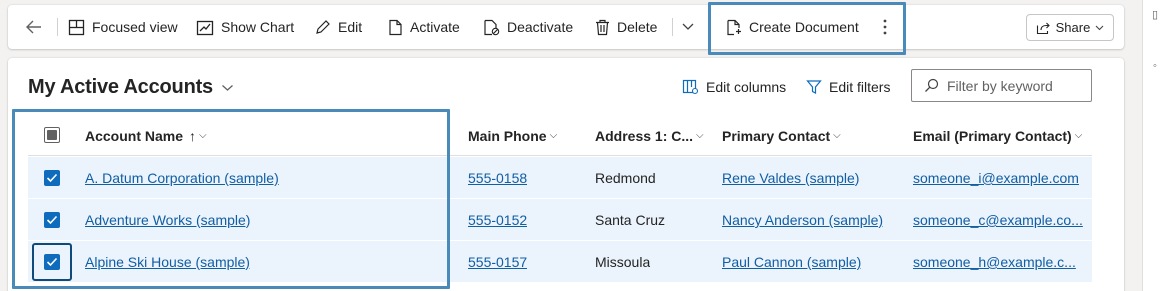 The height and width of the screenshot is (291, 1160). I want to click on more-commands-button, so click(885, 27).